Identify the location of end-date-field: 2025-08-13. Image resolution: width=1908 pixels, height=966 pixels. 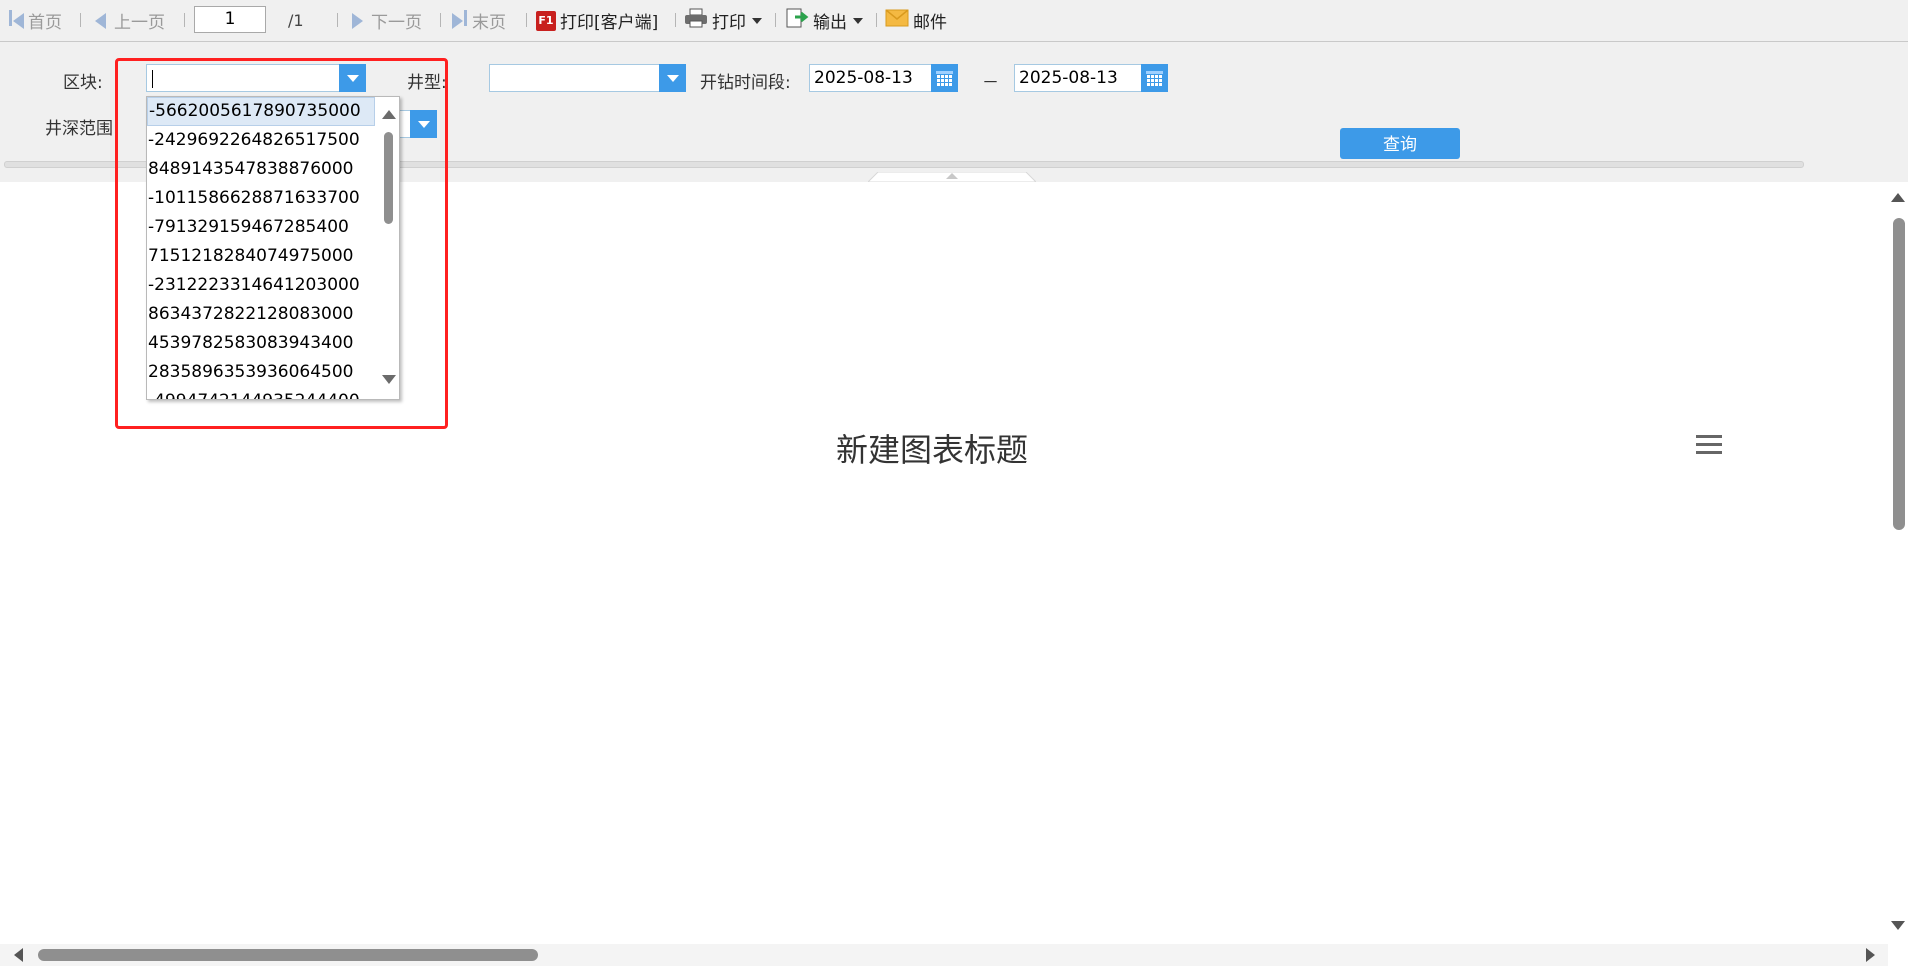
(1091, 78).